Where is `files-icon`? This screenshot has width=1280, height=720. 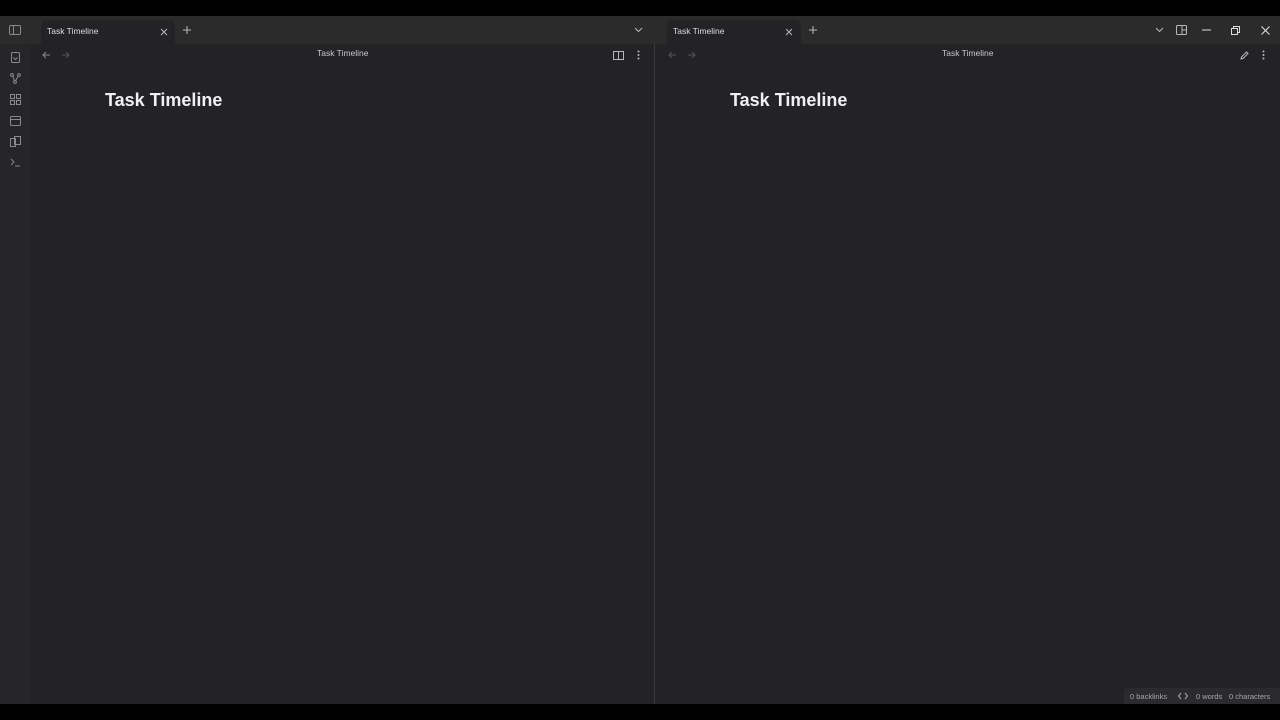
files-icon is located at coordinates (15, 57).